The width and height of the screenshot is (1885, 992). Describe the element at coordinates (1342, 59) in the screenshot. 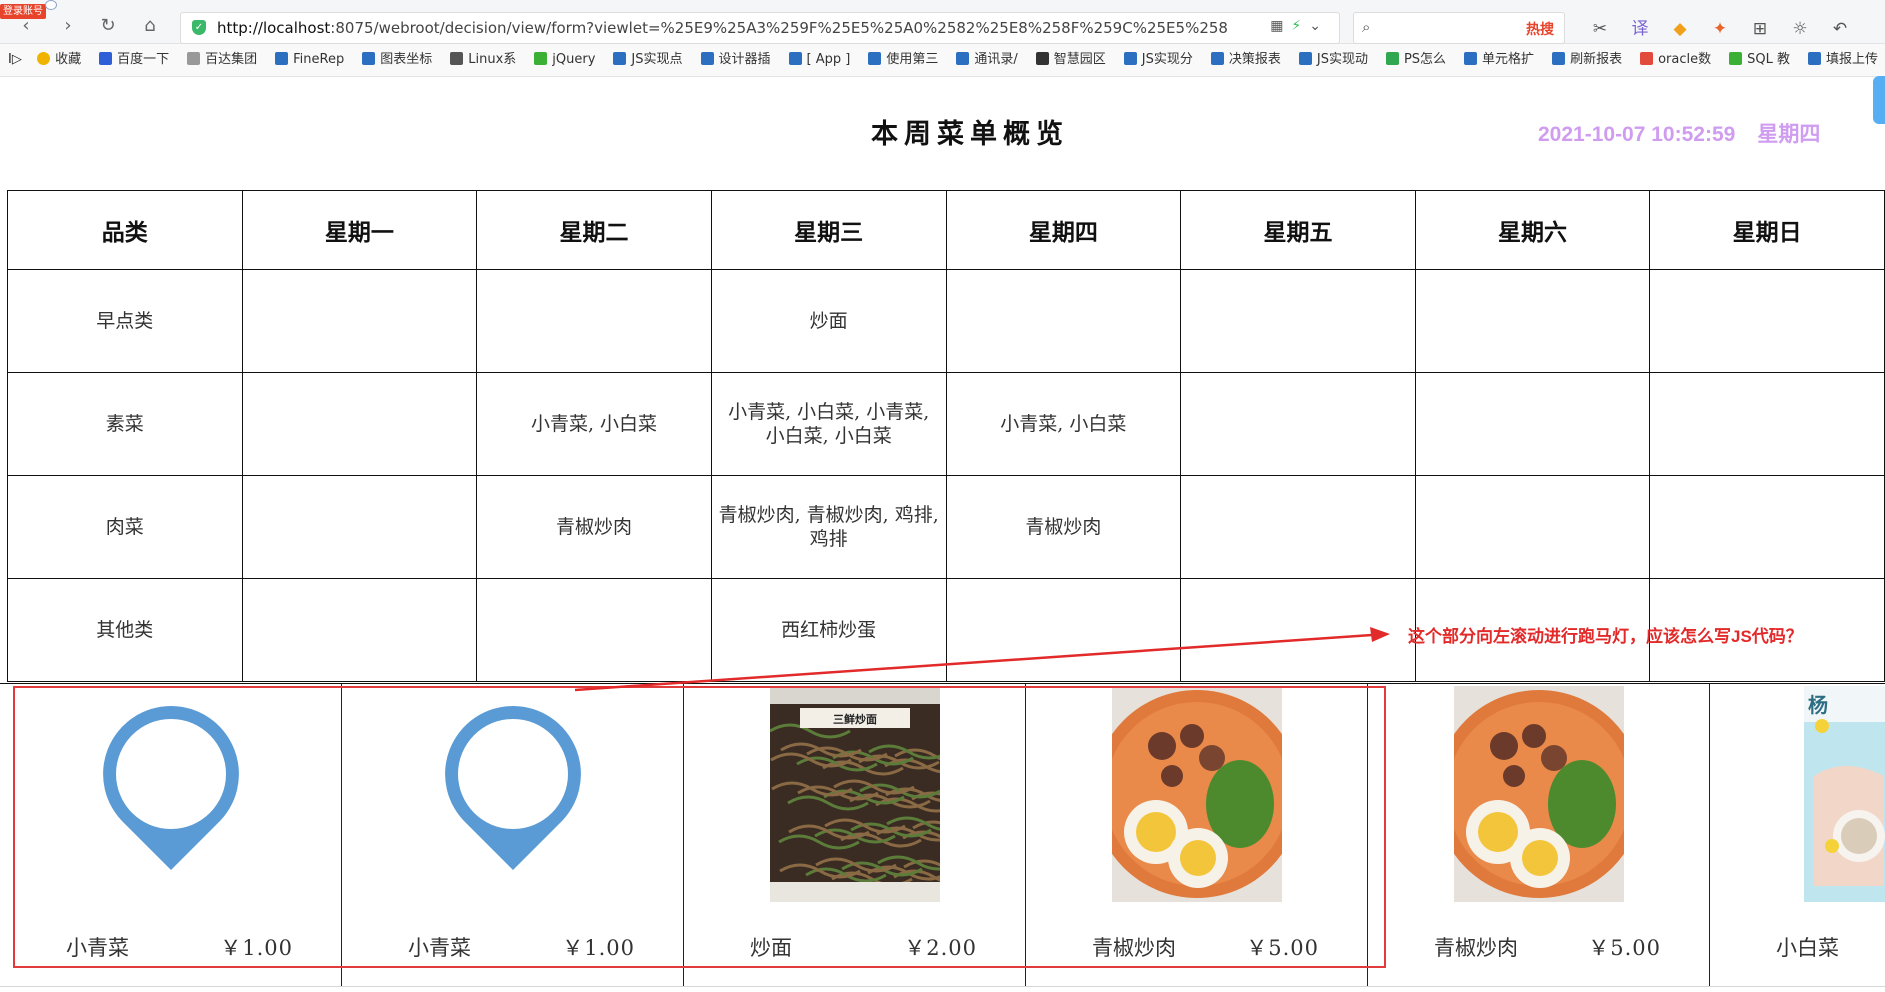

I see `bookmark-label: JS实现动` at that location.